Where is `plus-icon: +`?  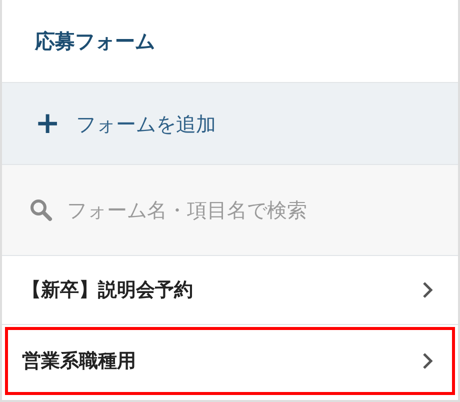
plus-icon: + is located at coordinates (47, 123).